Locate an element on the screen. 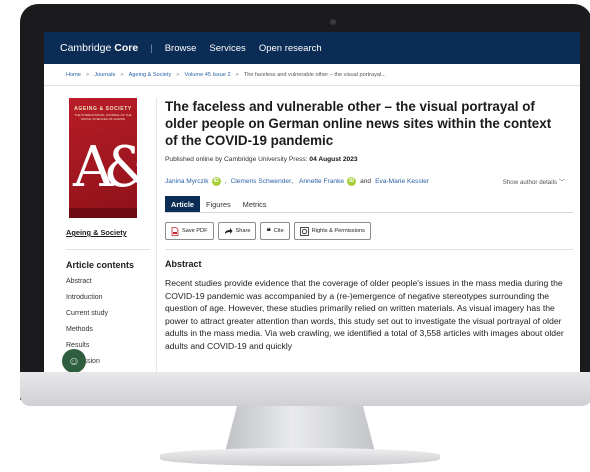  breadcrumb-journals: Journals is located at coordinates (104, 75).